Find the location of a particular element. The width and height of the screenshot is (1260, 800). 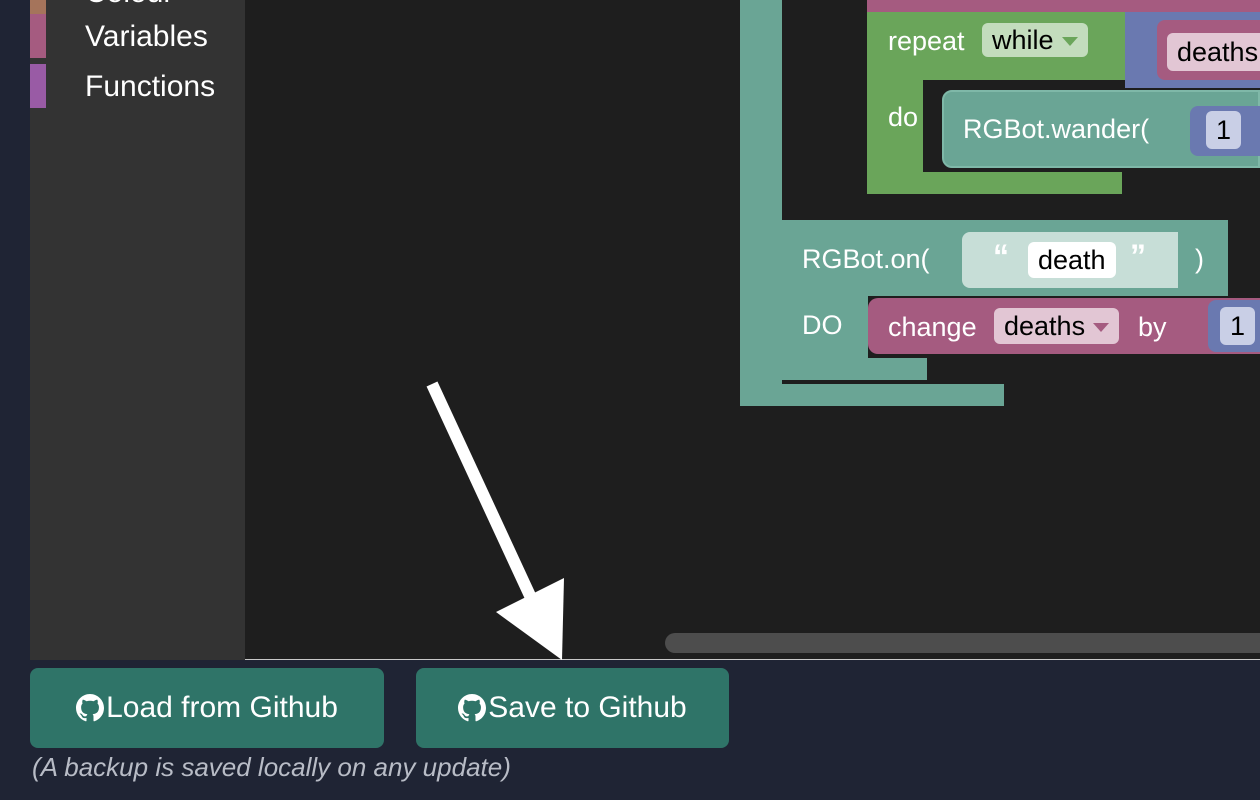

load-button-label: Load from Github is located at coordinates (222, 707).